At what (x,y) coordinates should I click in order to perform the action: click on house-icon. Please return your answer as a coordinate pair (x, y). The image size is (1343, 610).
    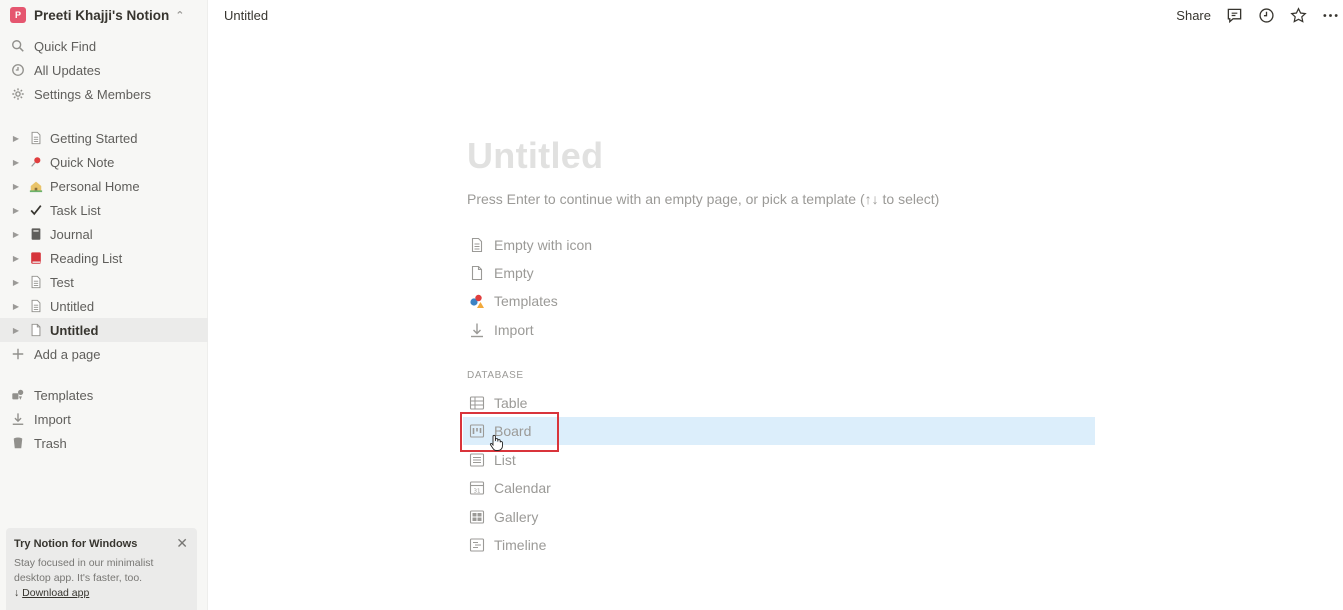
    Looking at the image, I should click on (36, 186).